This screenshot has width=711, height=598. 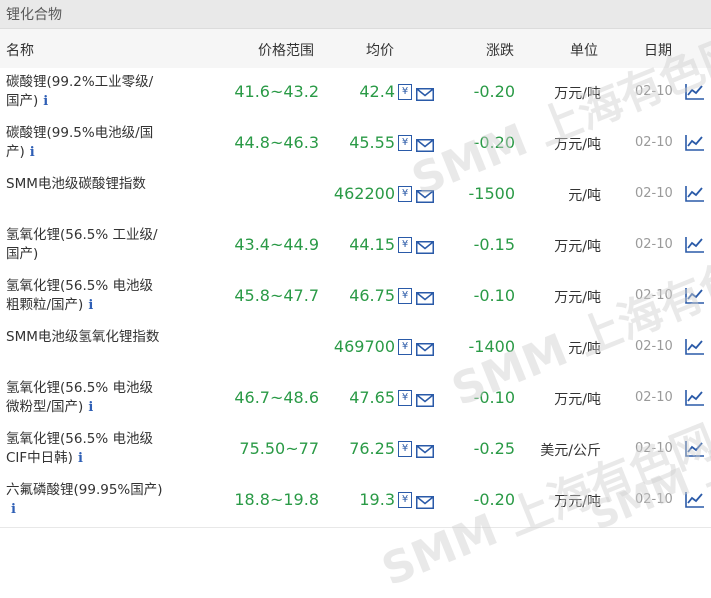 I want to click on product-name: 碳酸锂(99.2%工业零级/国产) i, so click(x=85, y=92).